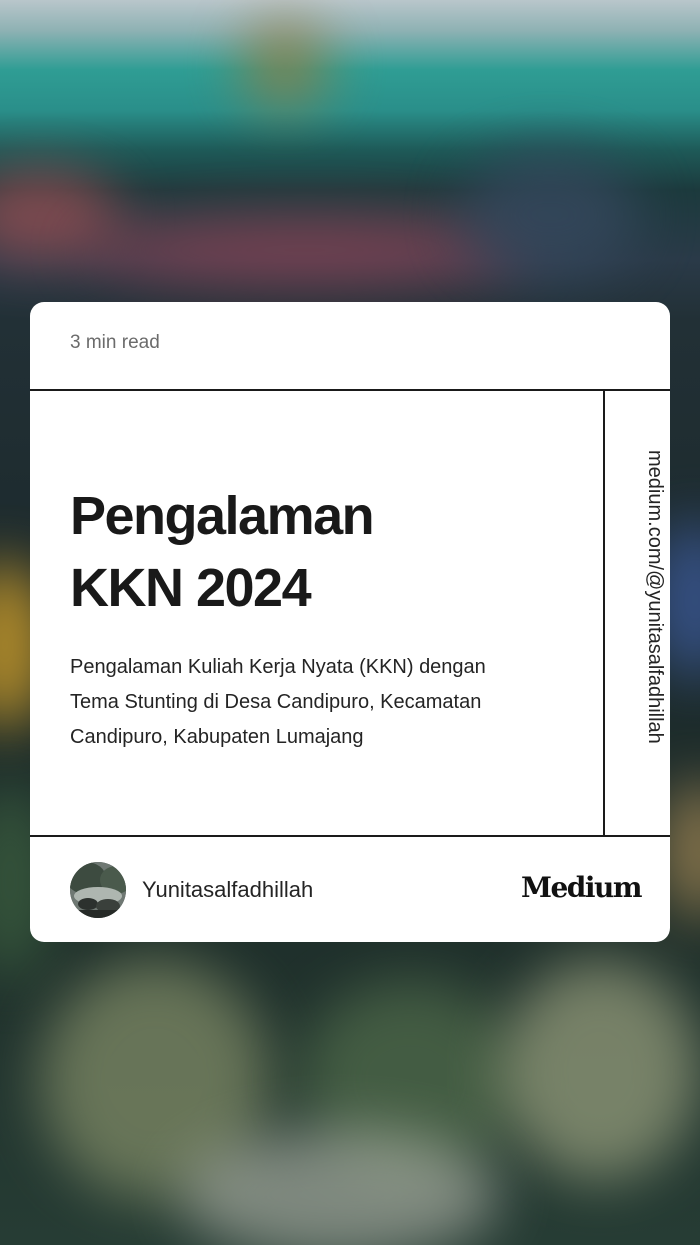 This screenshot has height=1245, width=700. I want to click on avatar, so click(98, 890).